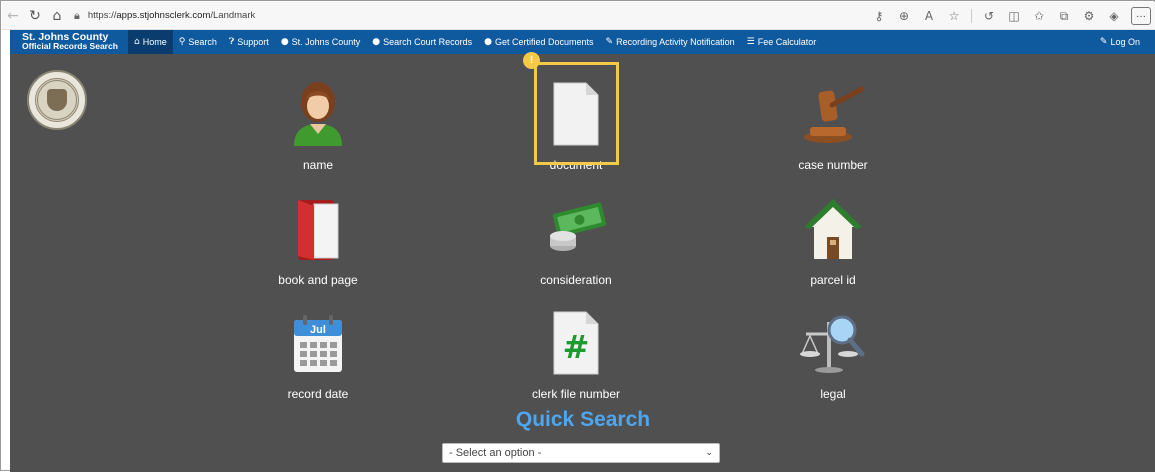 This screenshot has height=472, width=1155. Describe the element at coordinates (531, 60) in the screenshot. I see `highlight-badge: !` at that location.